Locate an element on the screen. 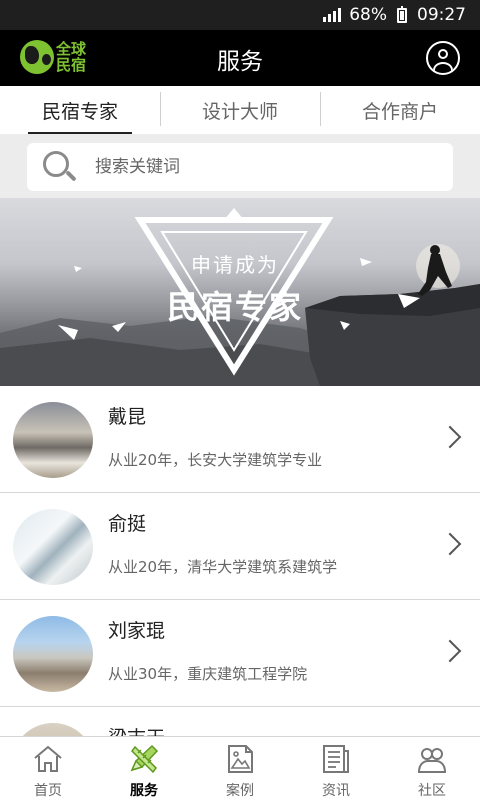  bottom-nav: 首页 服务 案例 资讯 社区 is located at coordinates (240, 768).